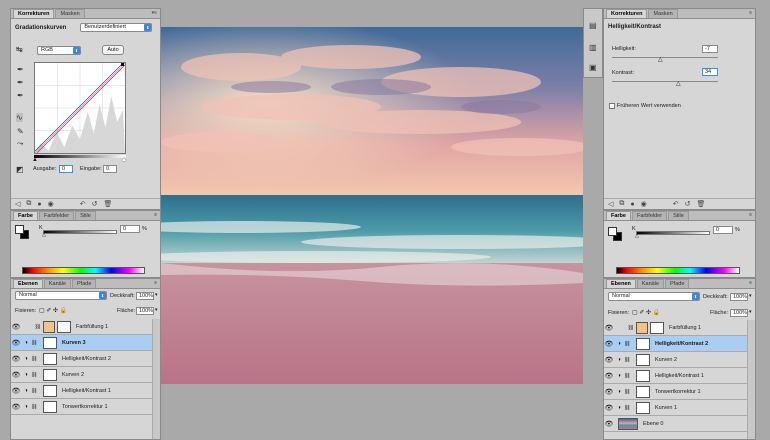 The image size is (770, 440). I want to click on layer-row: 👁 ⛓ Farbfüllung 1, so click(675, 328).